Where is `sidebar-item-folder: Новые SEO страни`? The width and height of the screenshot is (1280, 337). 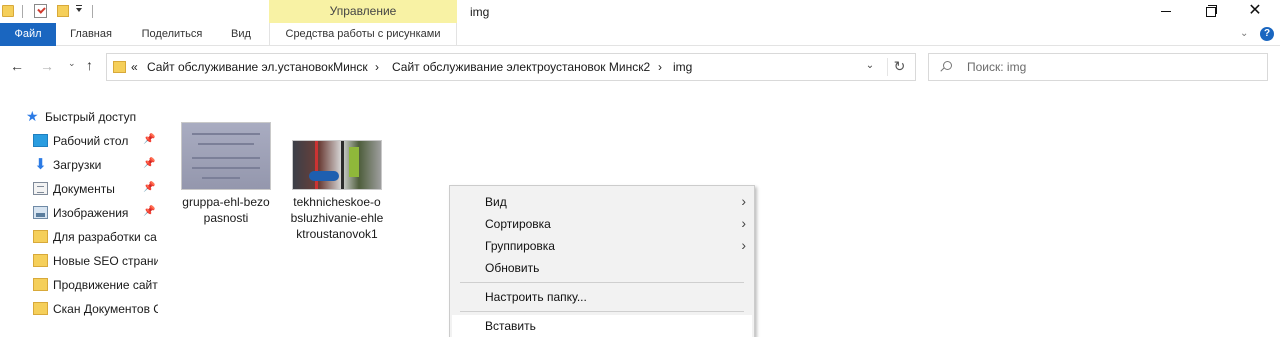 sidebar-item-folder: Новые SEO страни is located at coordinates (79, 261).